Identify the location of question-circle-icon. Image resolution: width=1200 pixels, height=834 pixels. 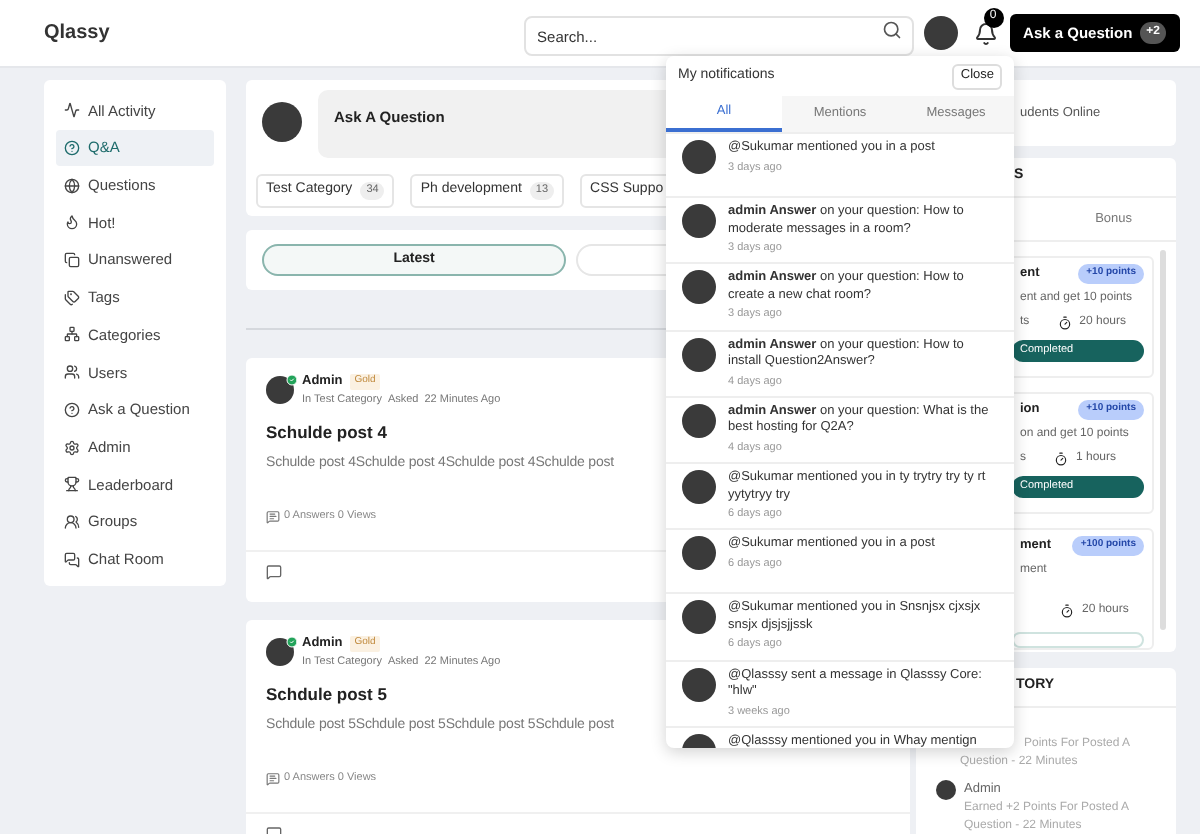
(72, 148).